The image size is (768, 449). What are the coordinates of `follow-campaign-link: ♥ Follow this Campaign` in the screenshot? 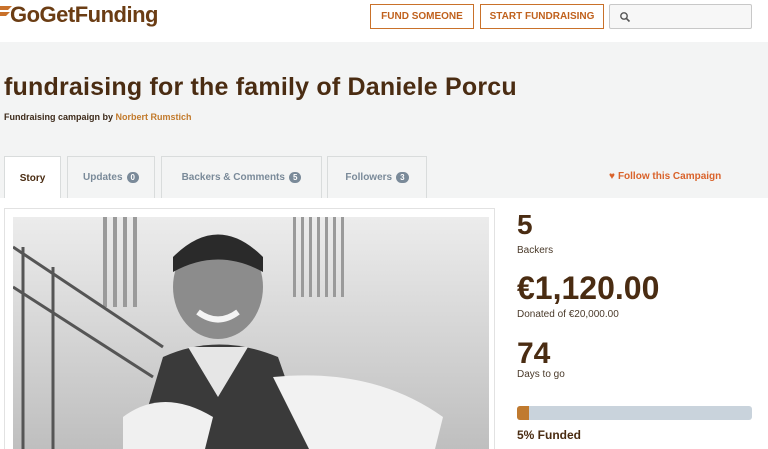 It's located at (665, 176).